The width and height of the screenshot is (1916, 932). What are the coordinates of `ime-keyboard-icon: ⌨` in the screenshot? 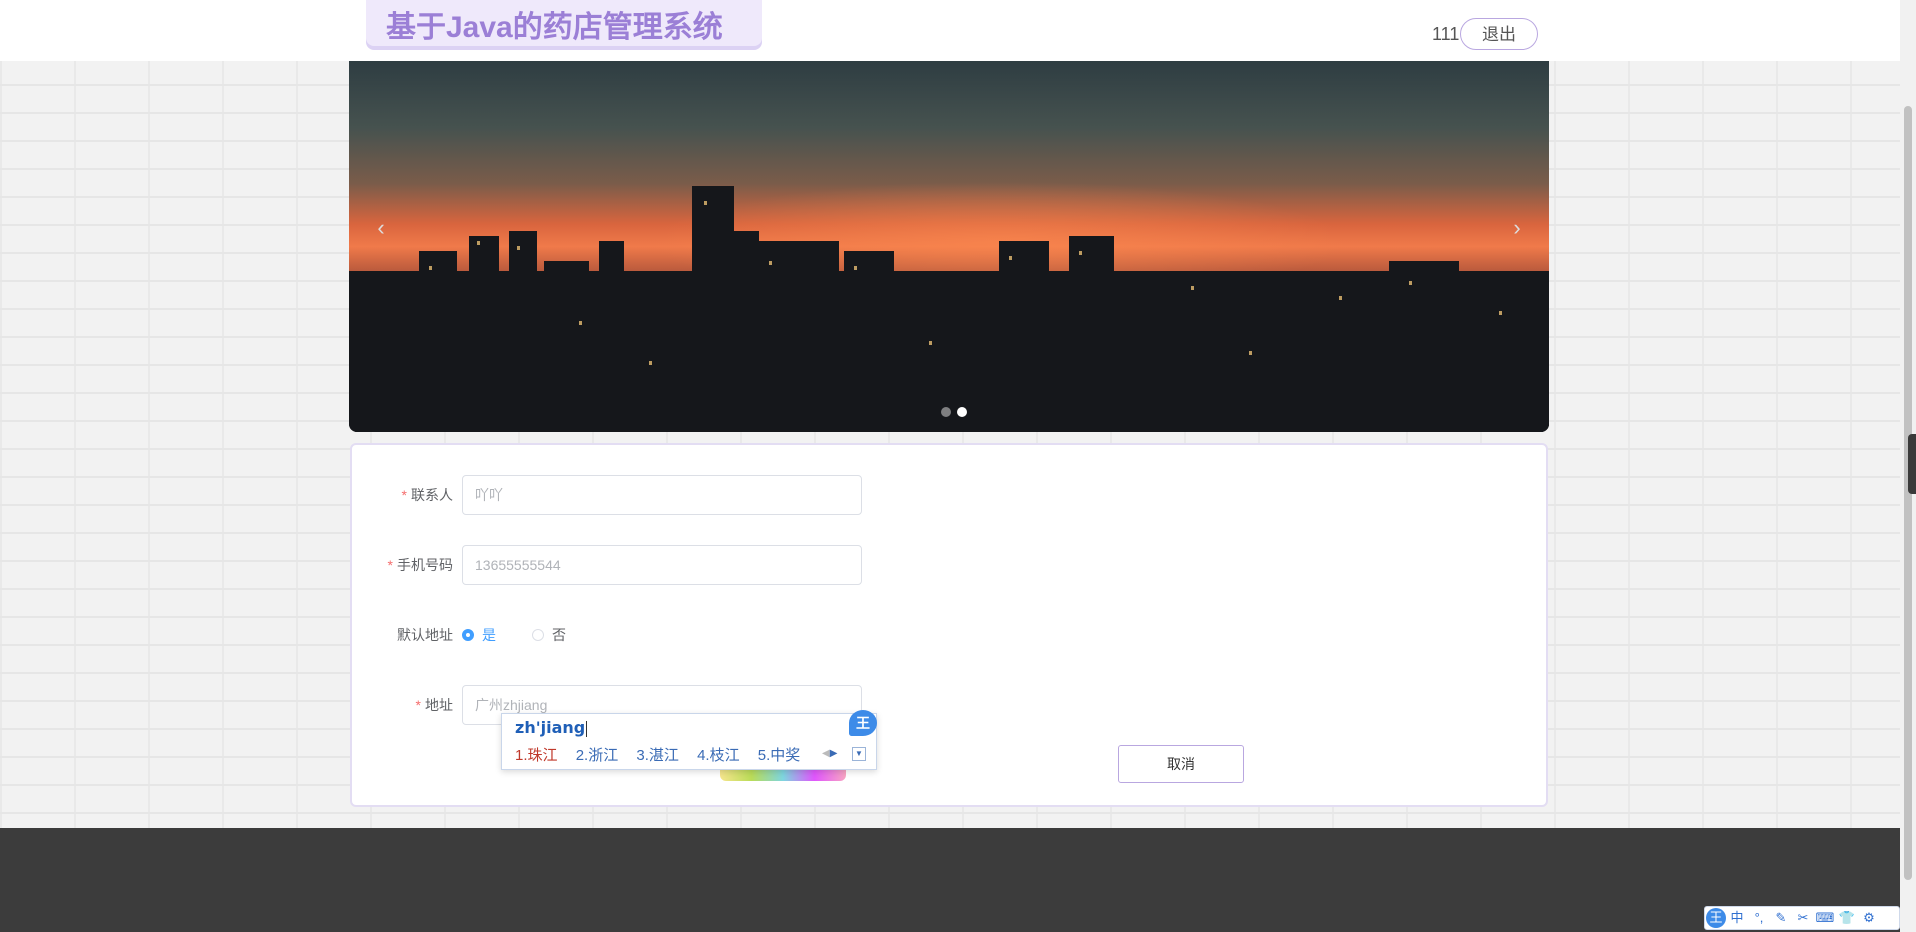 It's located at (1825, 918).